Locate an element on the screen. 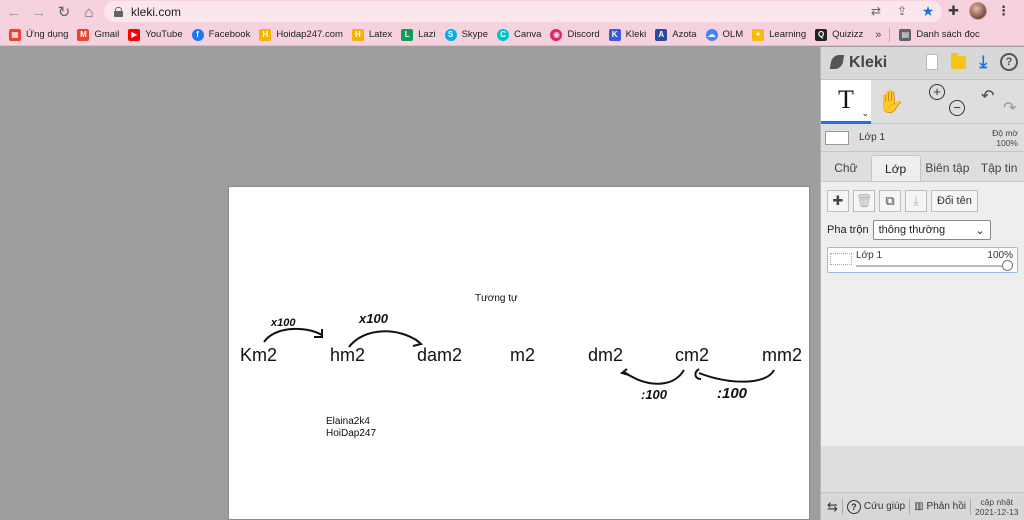 This screenshot has width=1024, height=520. rename-button: Đổi tên is located at coordinates (954, 201).